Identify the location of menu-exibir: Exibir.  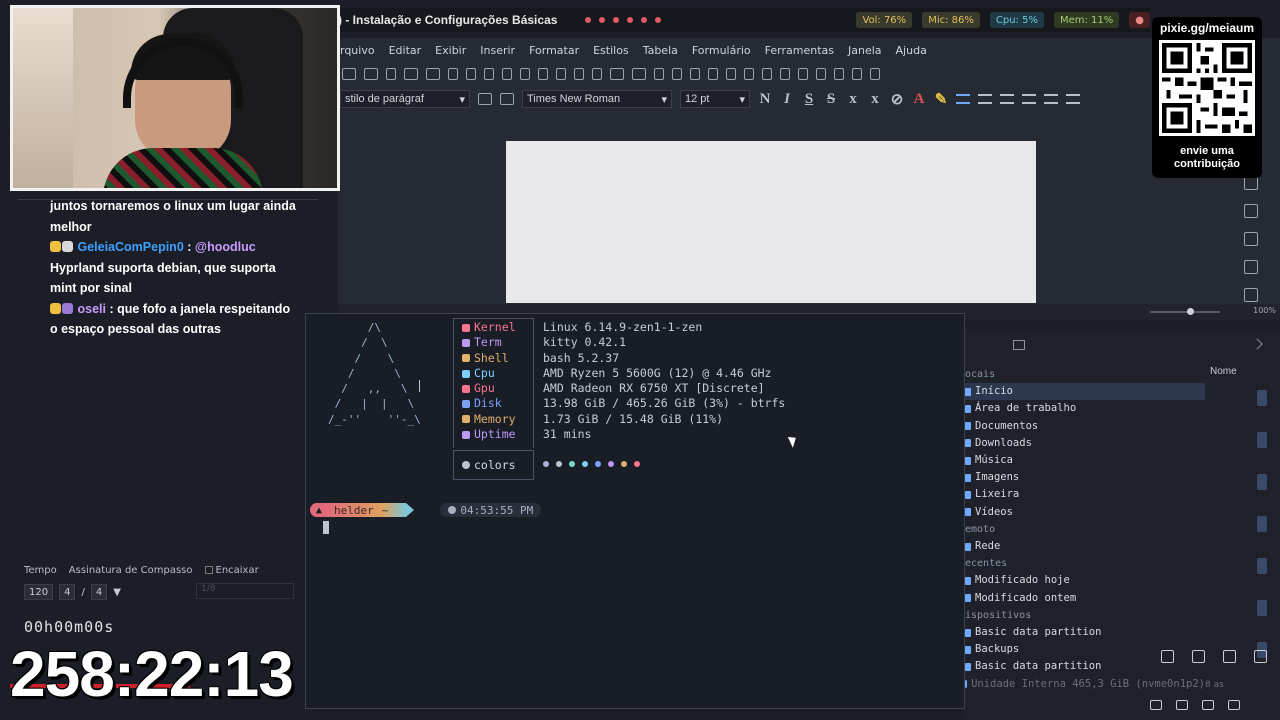
(450, 50).